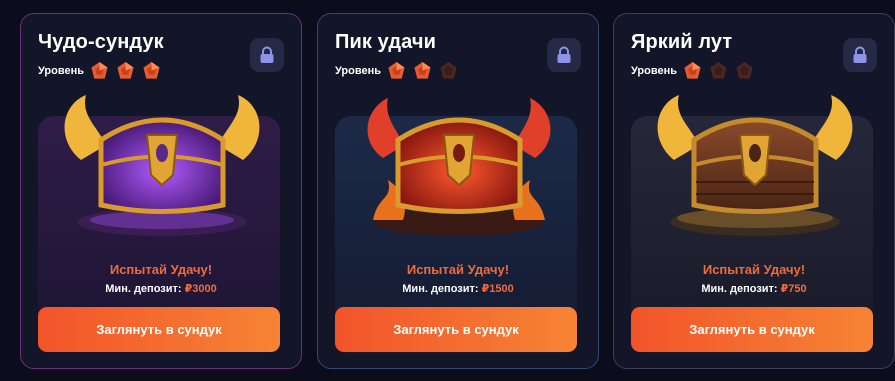  What do you see at coordinates (497, 289) in the screenshot?
I see `deposit-amount: ₽1500` at bounding box center [497, 289].